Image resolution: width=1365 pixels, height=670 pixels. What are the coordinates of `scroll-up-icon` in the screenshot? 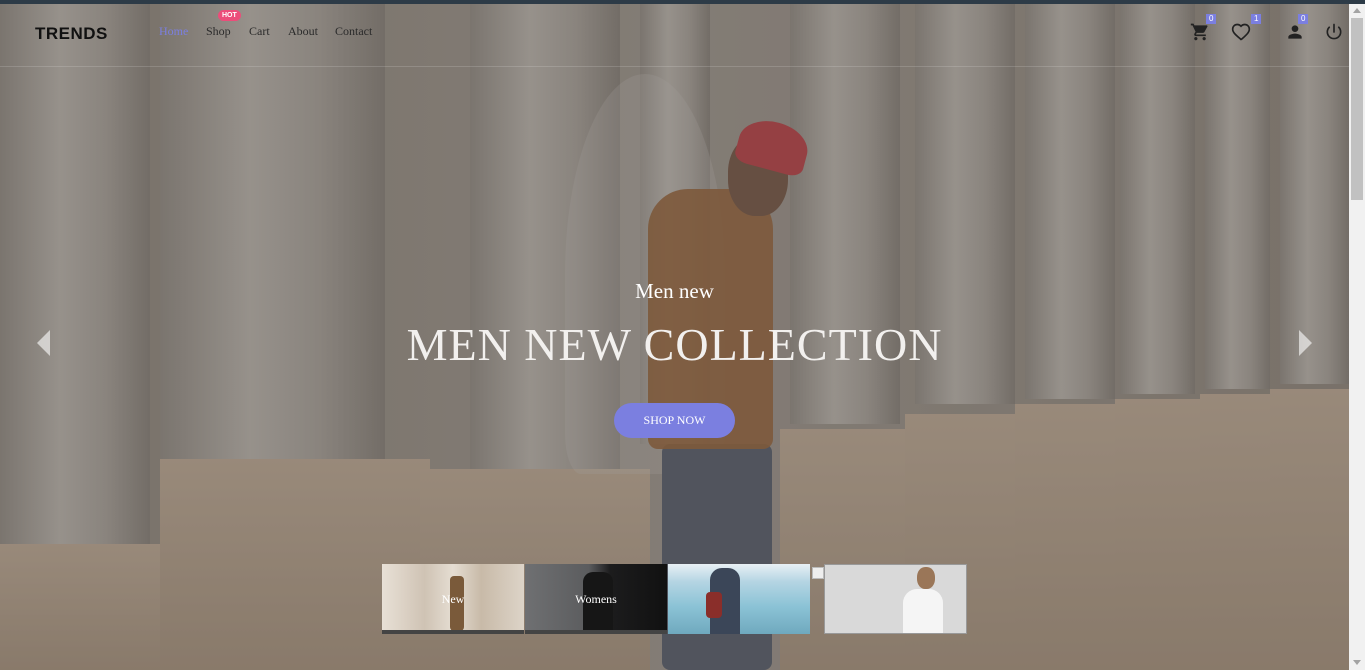 It's located at (1357, 10).